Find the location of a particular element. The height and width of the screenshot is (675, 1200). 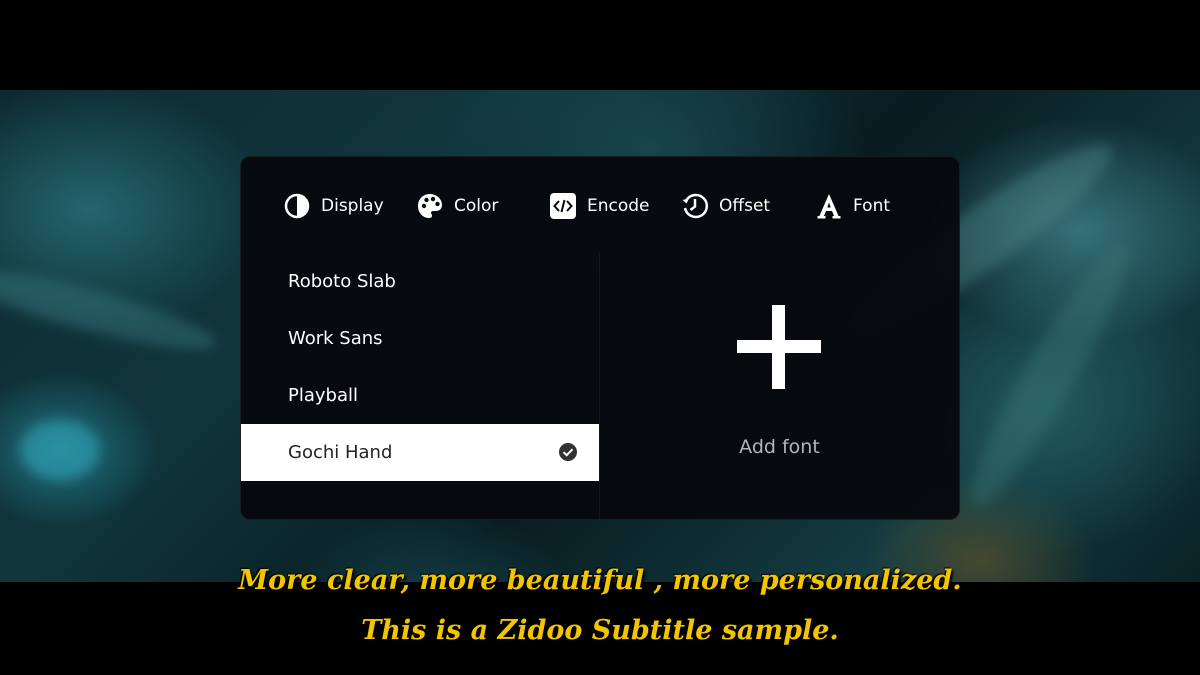

tab-label: Encode is located at coordinates (618, 206).